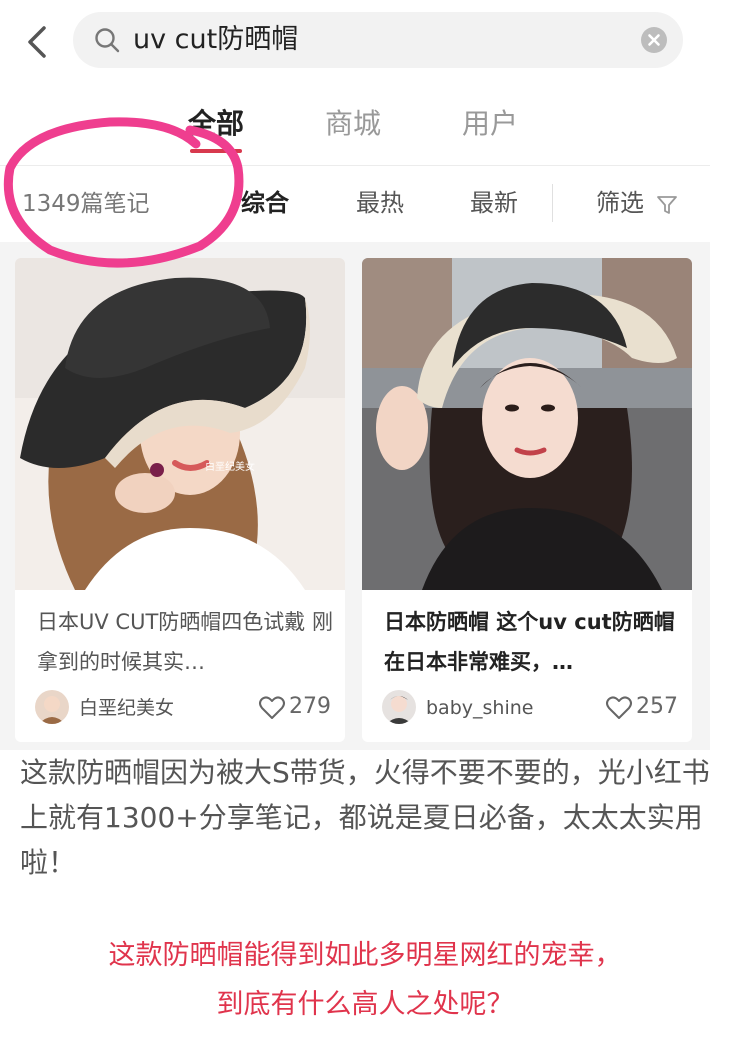 The width and height of the screenshot is (730, 1050). I want to click on highlight-line: 到底有什么高人之处呢？, so click(365, 1004).